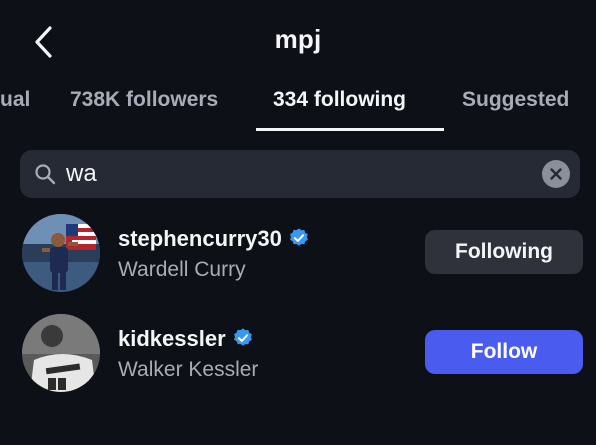 This screenshot has width=596, height=445. What do you see at coordinates (504, 352) in the screenshot?
I see `follow-button: Follow` at bounding box center [504, 352].